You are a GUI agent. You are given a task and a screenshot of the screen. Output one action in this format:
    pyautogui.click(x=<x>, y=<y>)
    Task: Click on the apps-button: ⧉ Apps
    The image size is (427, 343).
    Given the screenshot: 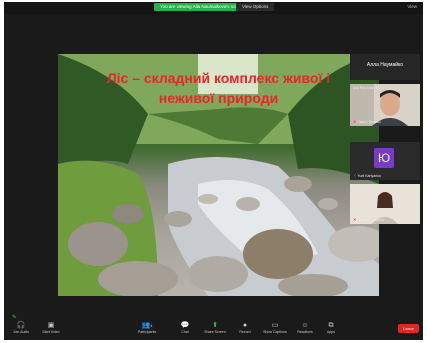 What is the action you would take?
    pyautogui.click(x=331, y=328)
    